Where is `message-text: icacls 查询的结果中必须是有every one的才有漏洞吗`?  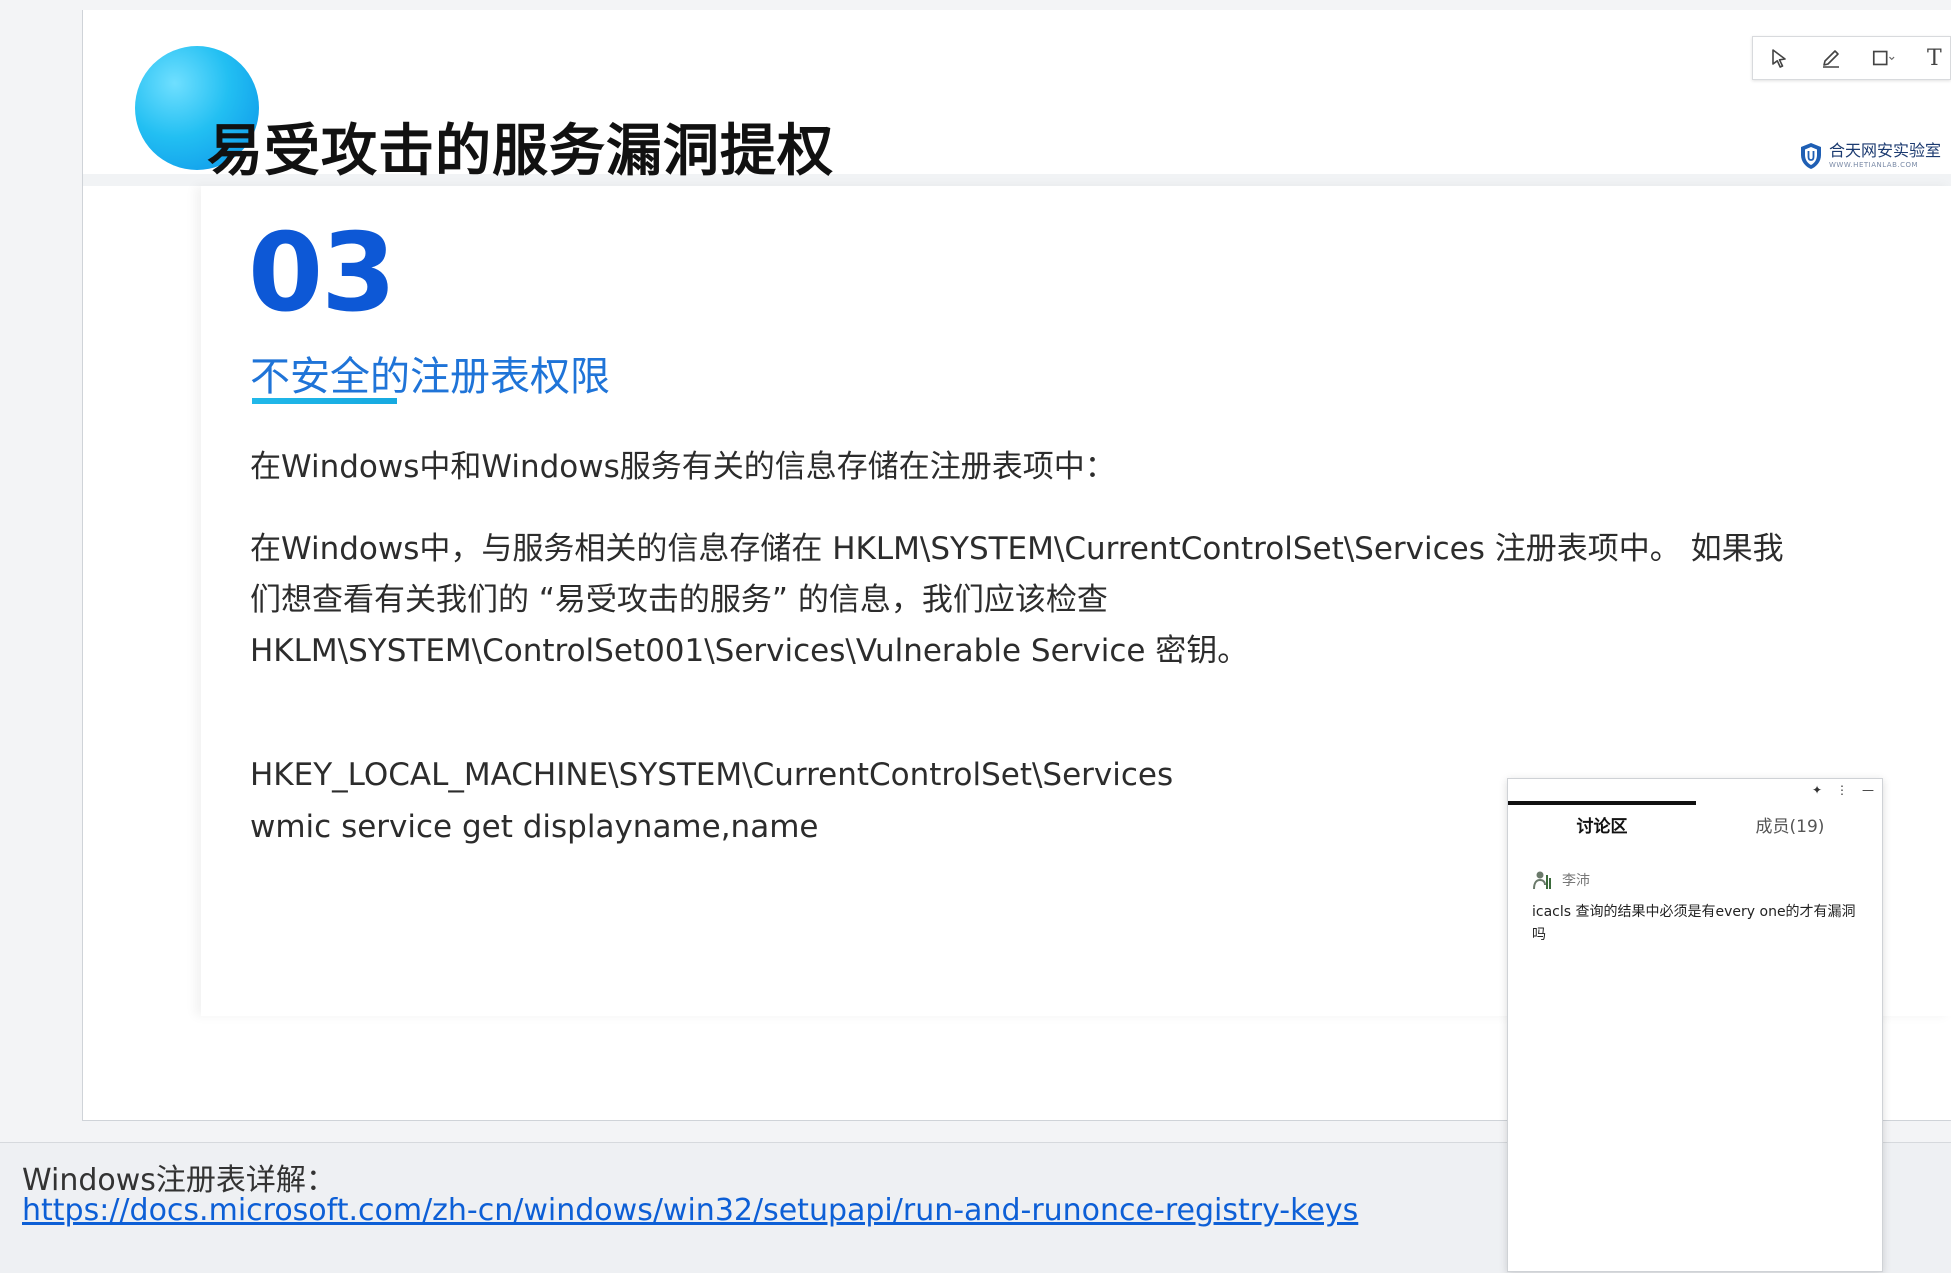
message-text: icacls 查询的结果中必须是有every one的才有漏洞吗 is located at coordinates (1694, 923).